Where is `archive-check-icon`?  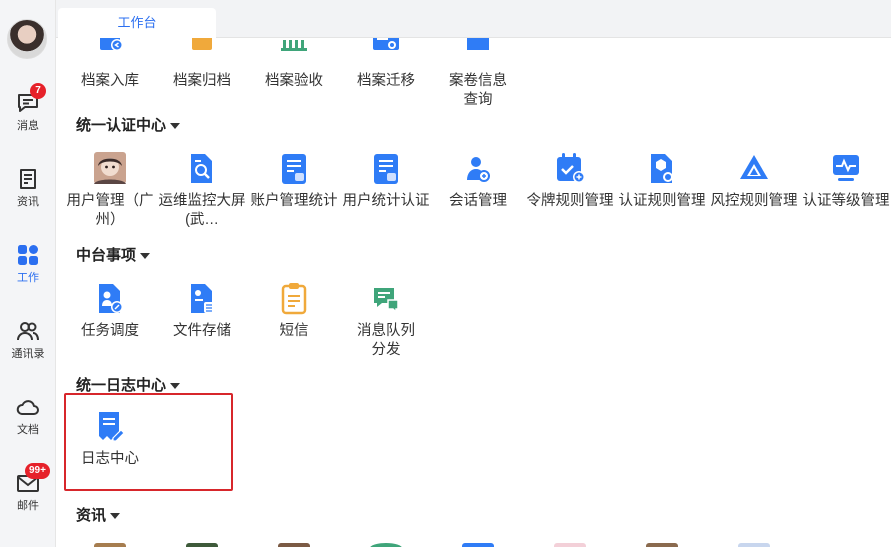
archive-check-icon is located at coordinates (294, 45).